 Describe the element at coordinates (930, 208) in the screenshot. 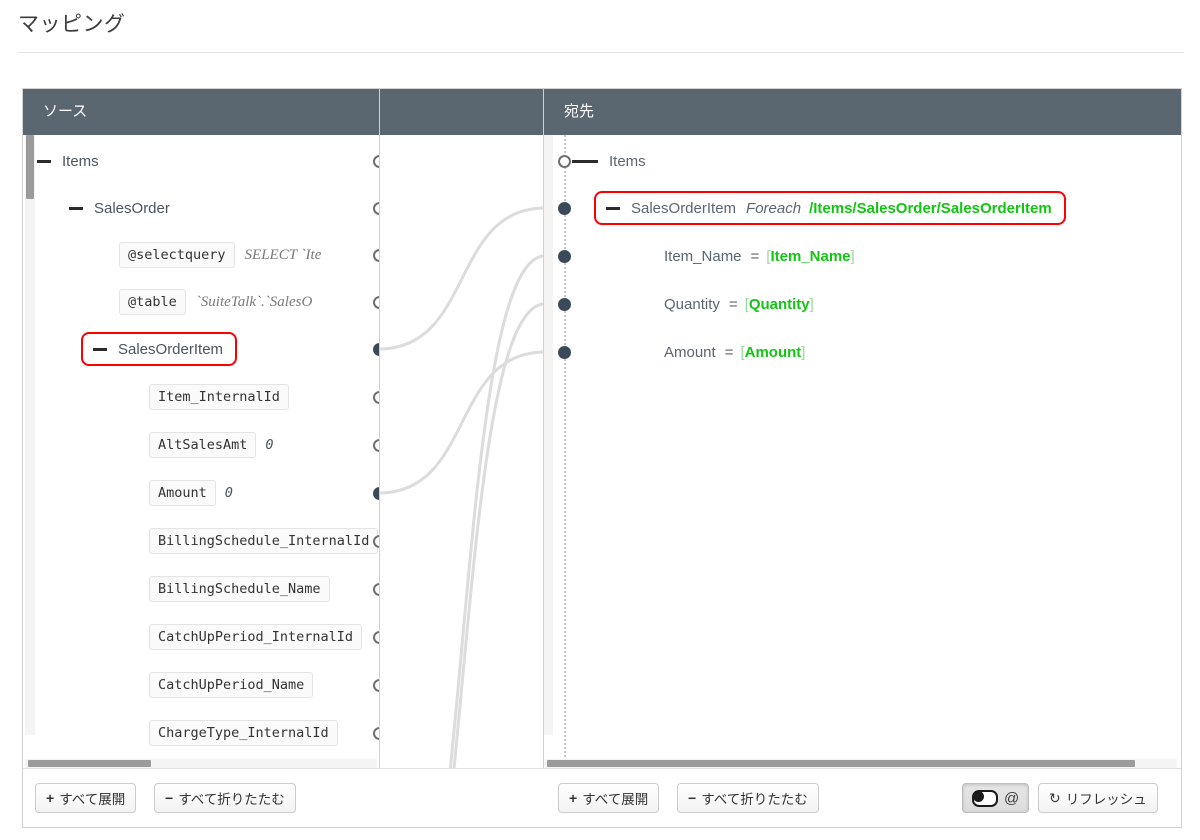

I see `foreach-path: /Items/SalesOrder/SalesOrderItem` at that location.